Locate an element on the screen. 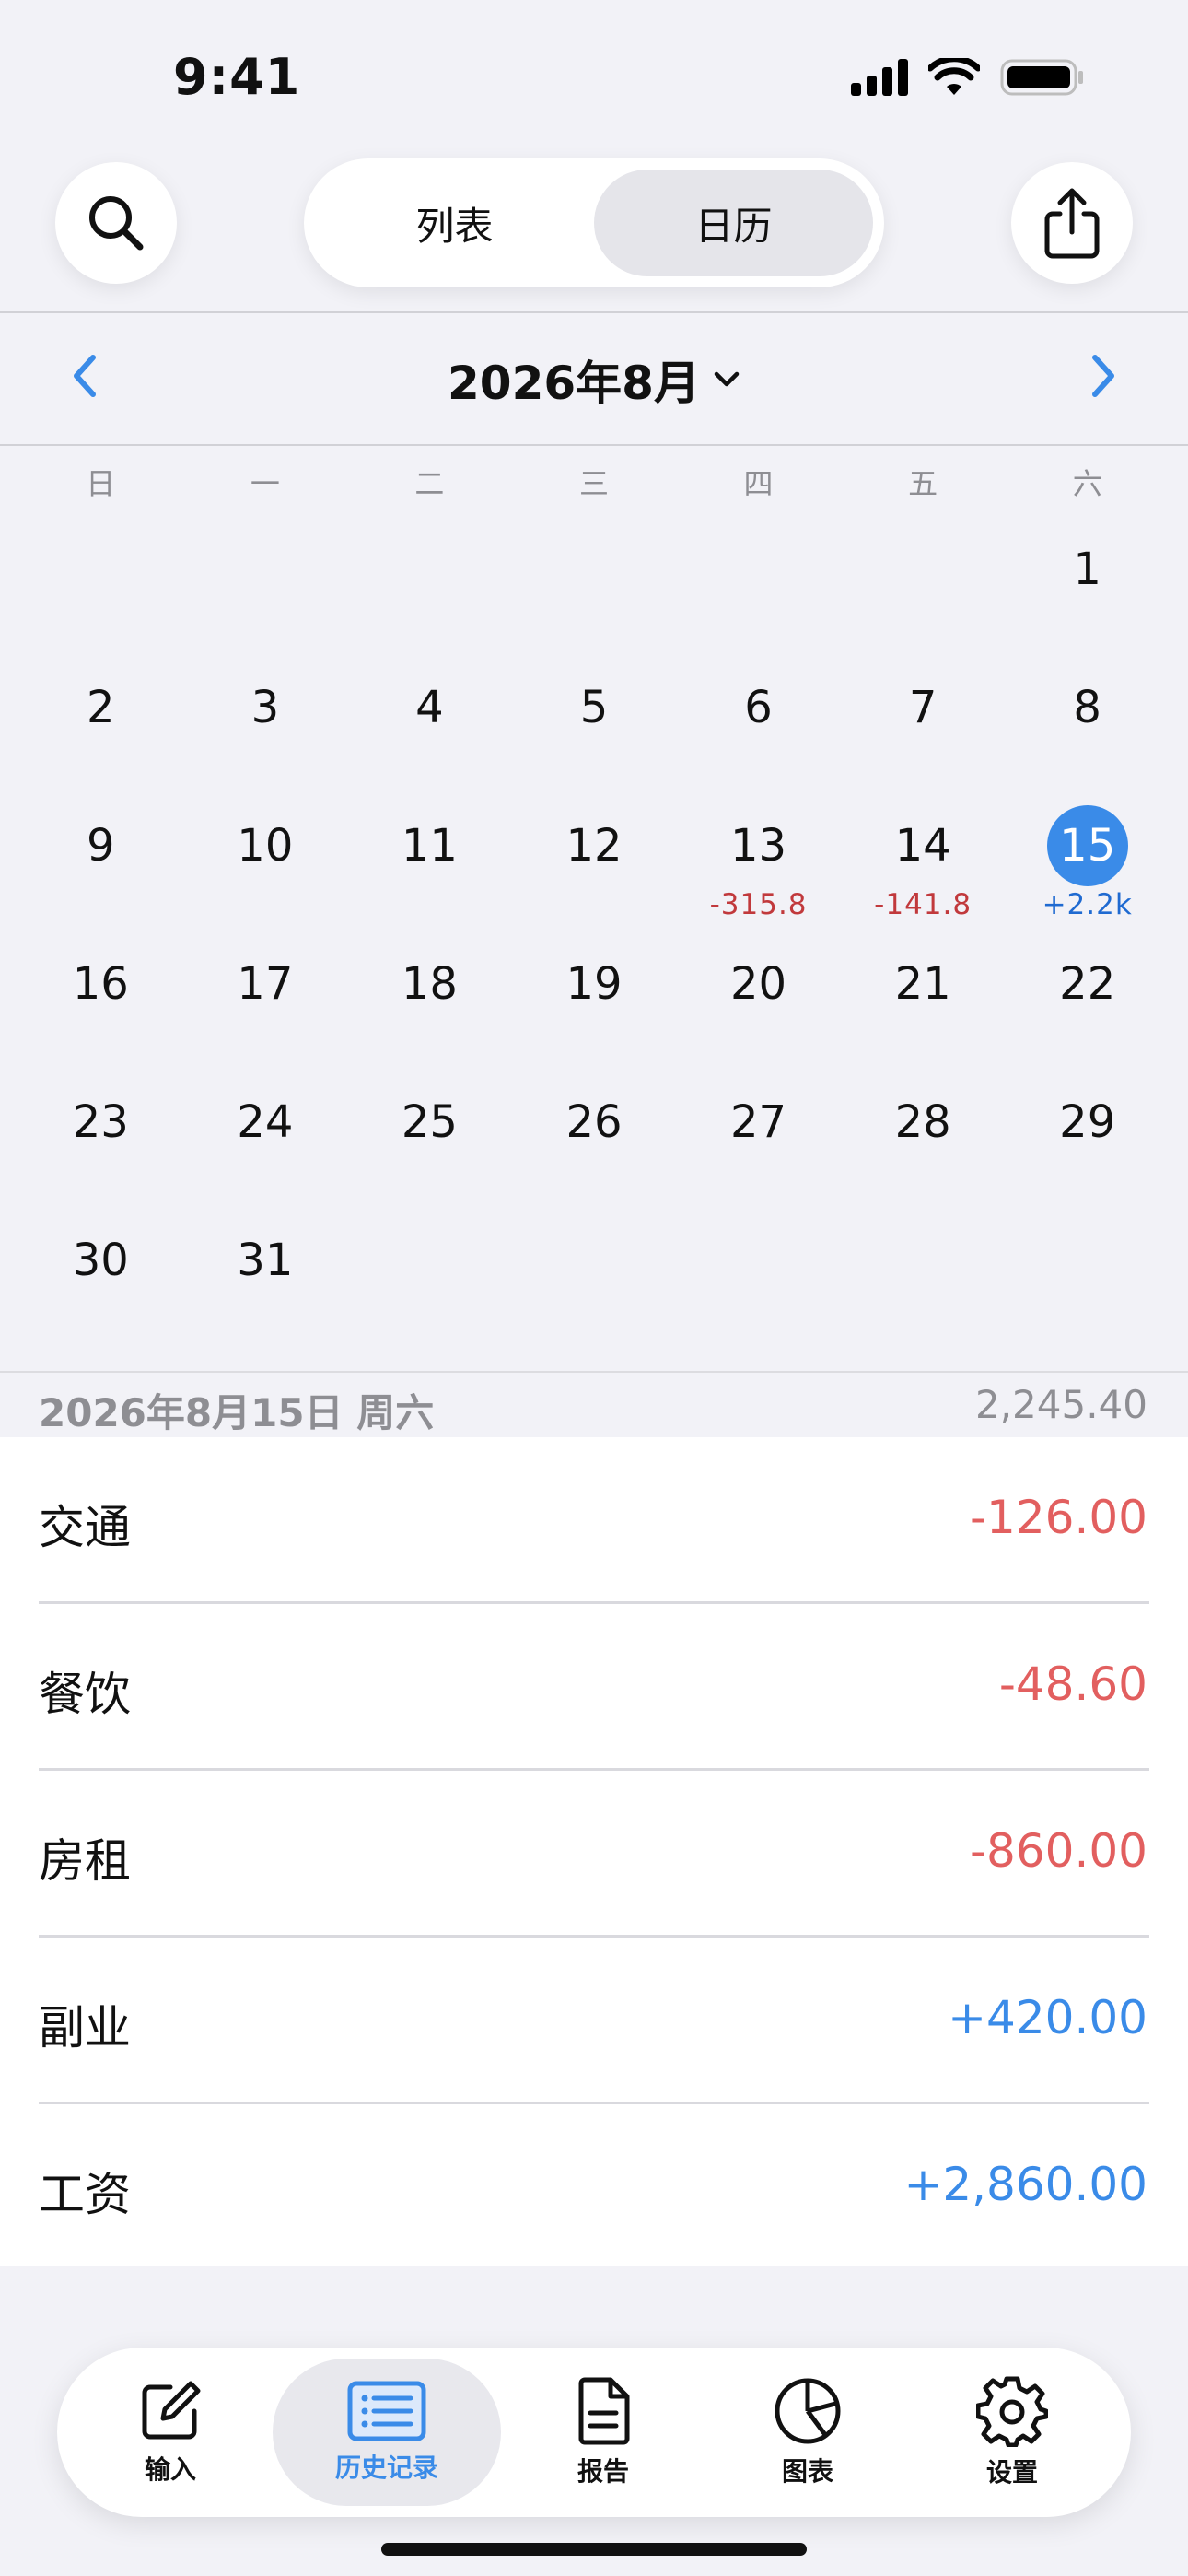 This screenshot has width=1188, height=2576. tab-input: 输入 is located at coordinates (170, 2432).